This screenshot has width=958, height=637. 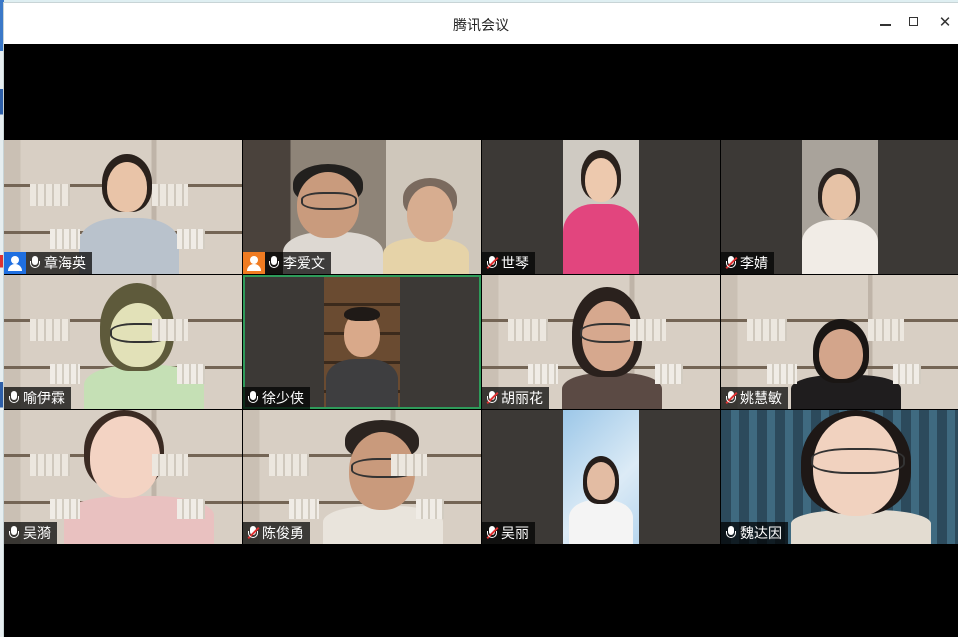 I want to click on video-tile-active-speaker: 徐少侠, so click(x=362, y=342).